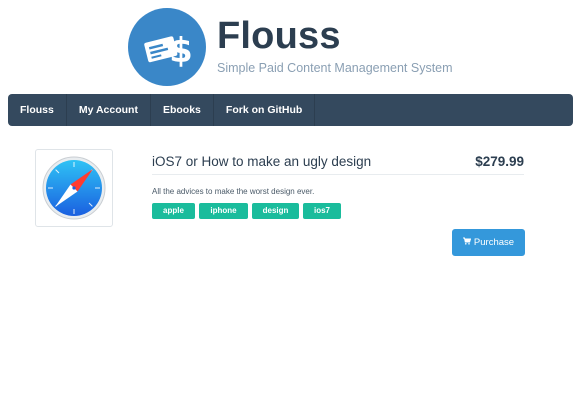 This screenshot has width=580, height=400. I want to click on title-divider, so click(338, 174).